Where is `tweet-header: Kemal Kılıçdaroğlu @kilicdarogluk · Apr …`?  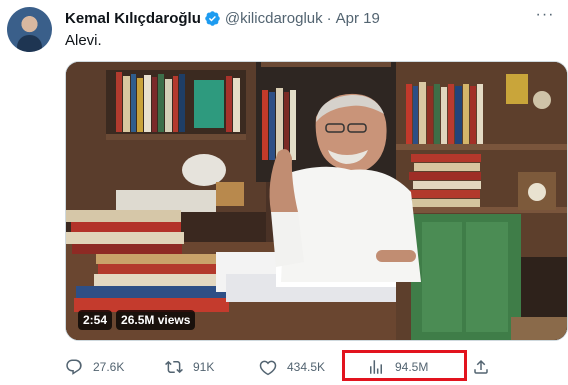 tweet-header: Kemal Kılıçdaroğlu @kilicdarogluk · Apr … is located at coordinates (222, 18).